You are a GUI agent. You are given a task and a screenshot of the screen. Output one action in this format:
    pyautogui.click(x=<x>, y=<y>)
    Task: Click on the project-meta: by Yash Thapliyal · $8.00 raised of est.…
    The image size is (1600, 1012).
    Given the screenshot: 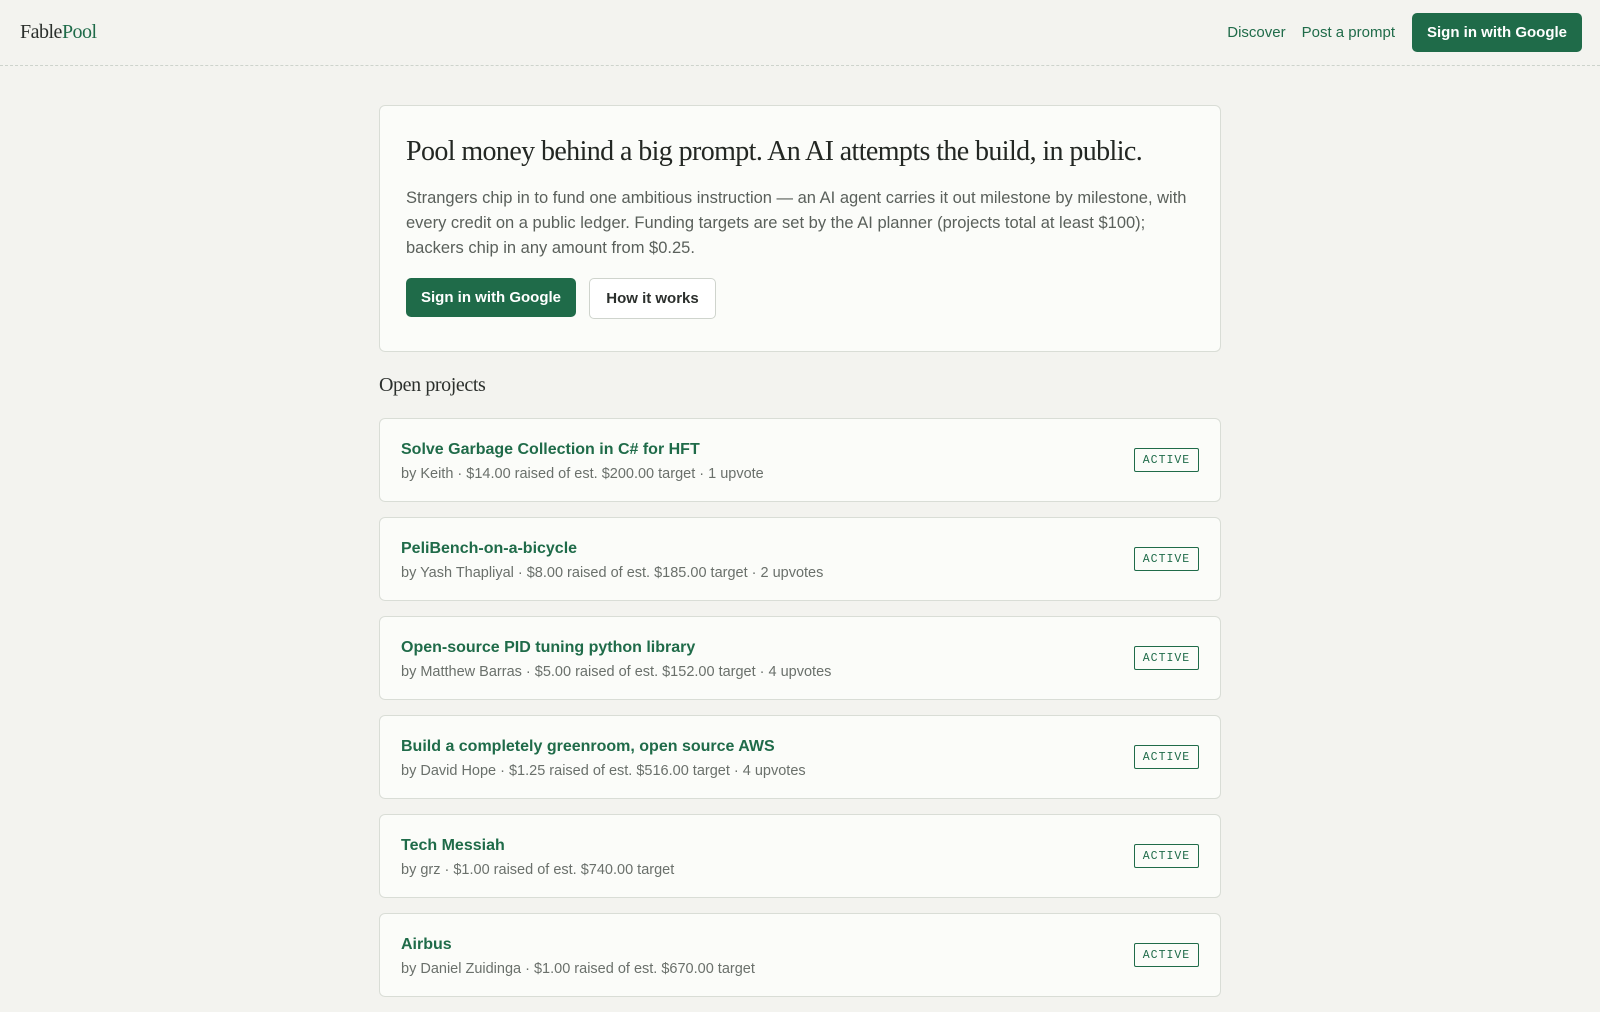 What is the action you would take?
    pyautogui.click(x=612, y=572)
    